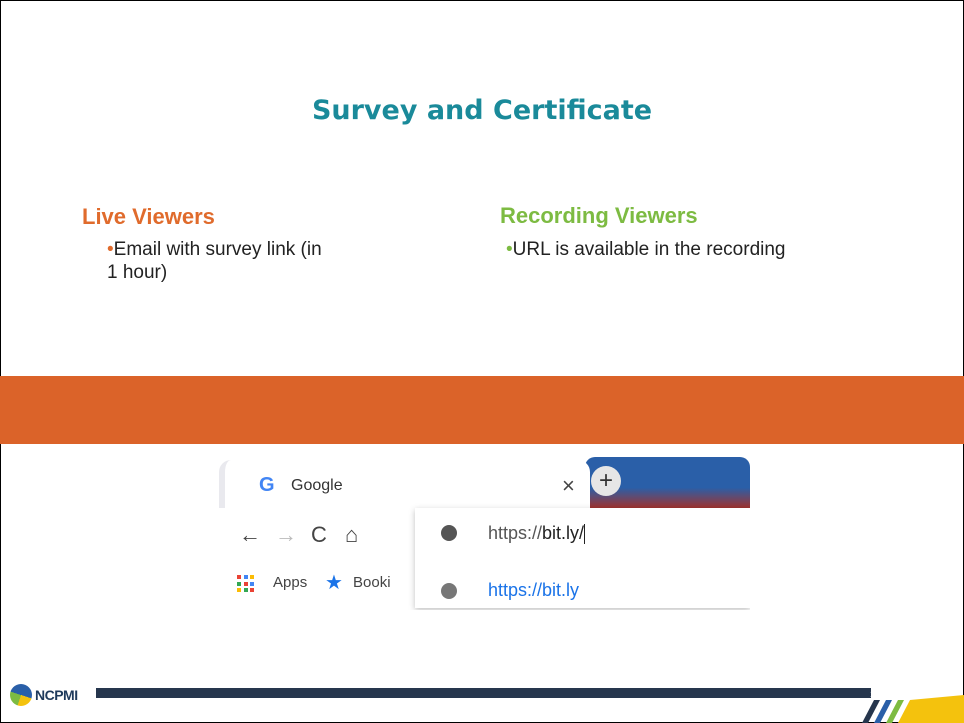 The height and width of the screenshot is (723, 964). What do you see at coordinates (482, 110) in the screenshot?
I see `slide-title: Survey and Certificate` at bounding box center [482, 110].